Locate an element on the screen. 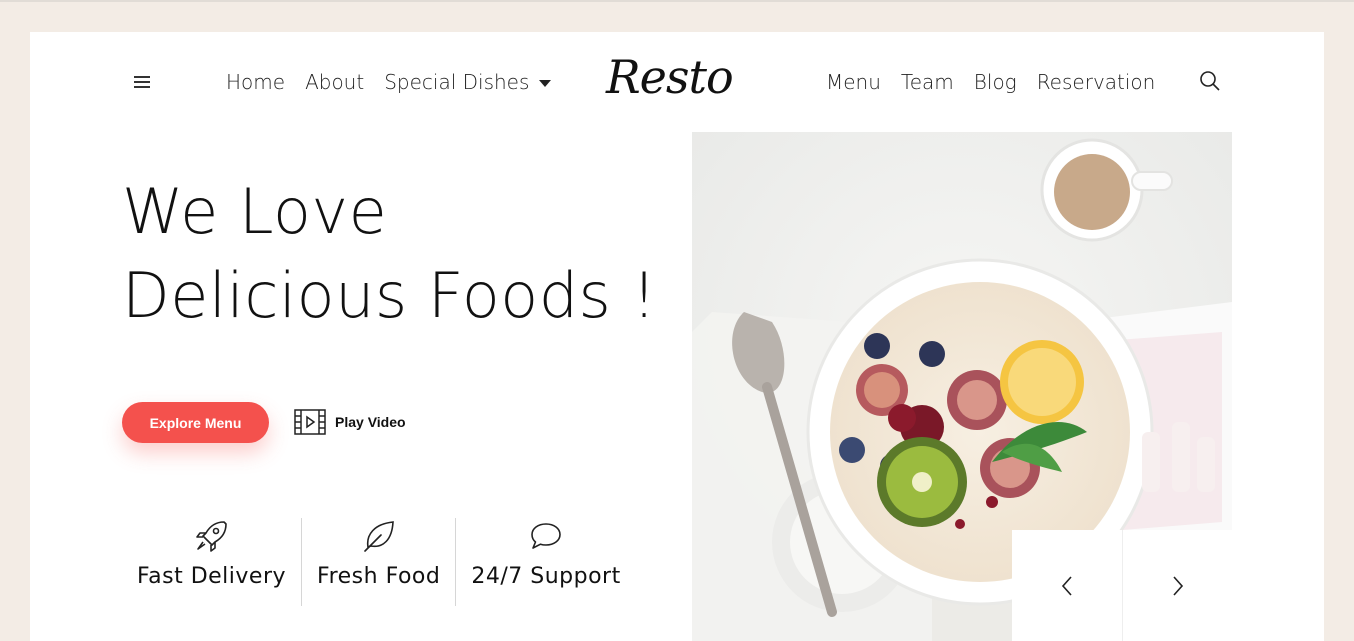  logo: Resto is located at coordinates (670, 77).